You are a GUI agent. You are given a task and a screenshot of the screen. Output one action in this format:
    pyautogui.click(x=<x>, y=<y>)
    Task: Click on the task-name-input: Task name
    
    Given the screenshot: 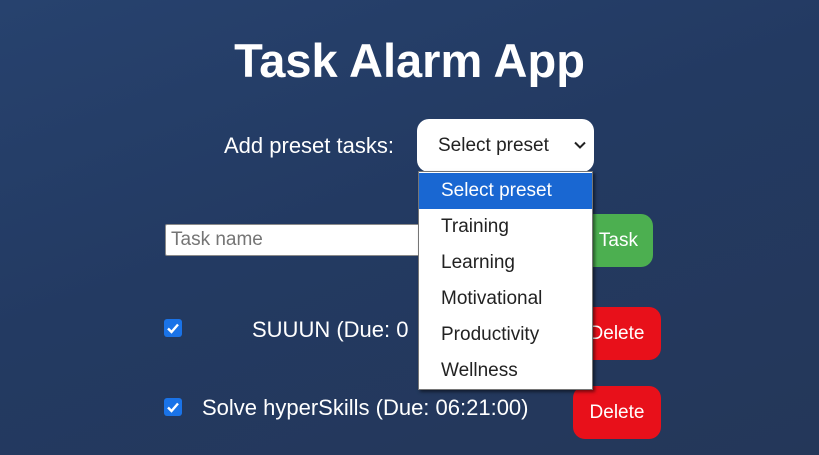 What is the action you would take?
    pyautogui.click(x=296, y=240)
    